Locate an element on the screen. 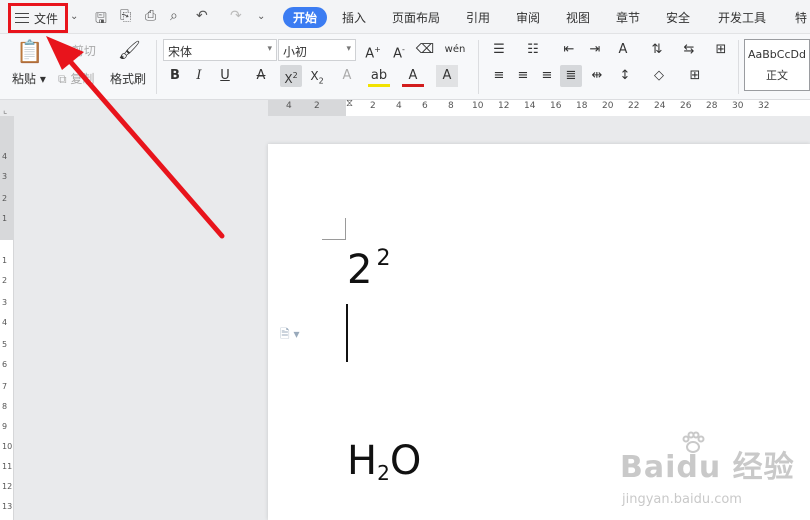 The height and width of the screenshot is (520, 810). watermark-url: jingyan.baidu.com is located at coordinates (682, 499).